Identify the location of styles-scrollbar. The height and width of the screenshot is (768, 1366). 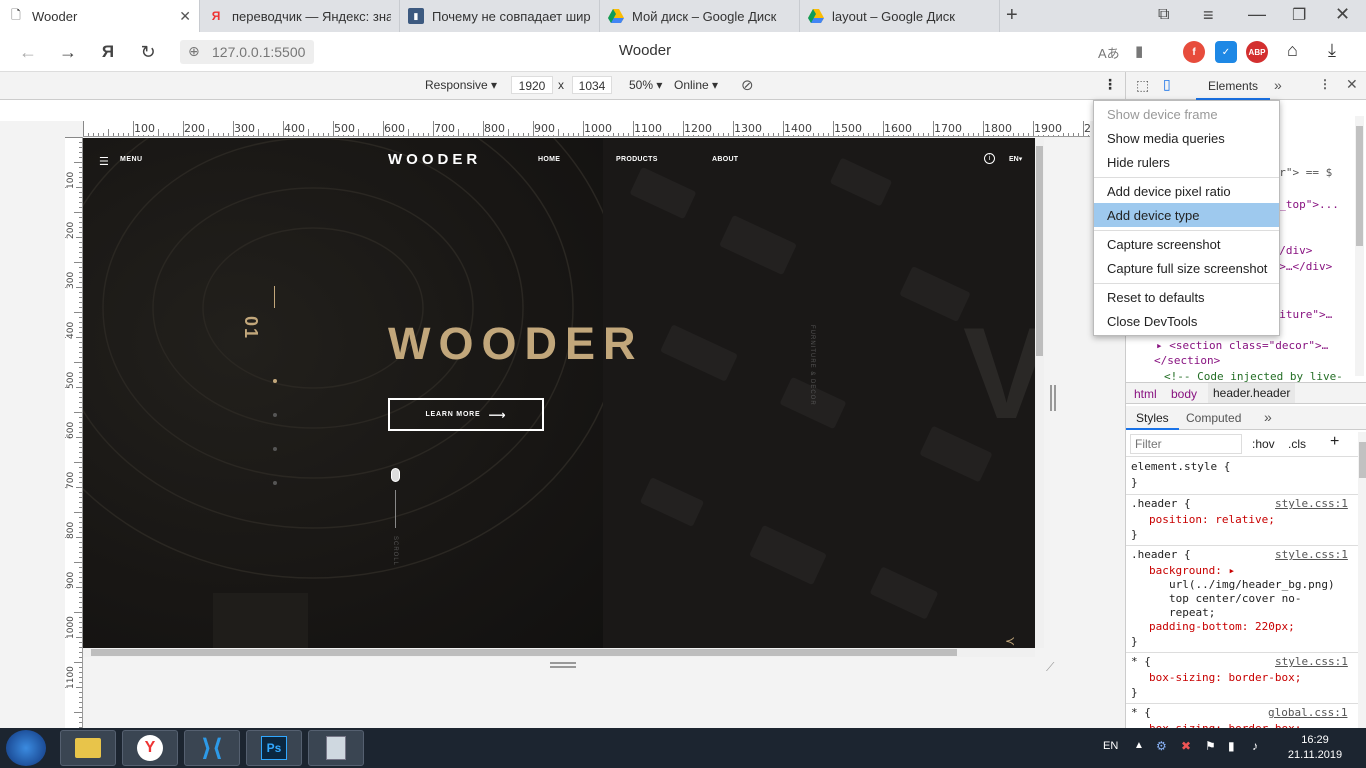
(1362, 580).